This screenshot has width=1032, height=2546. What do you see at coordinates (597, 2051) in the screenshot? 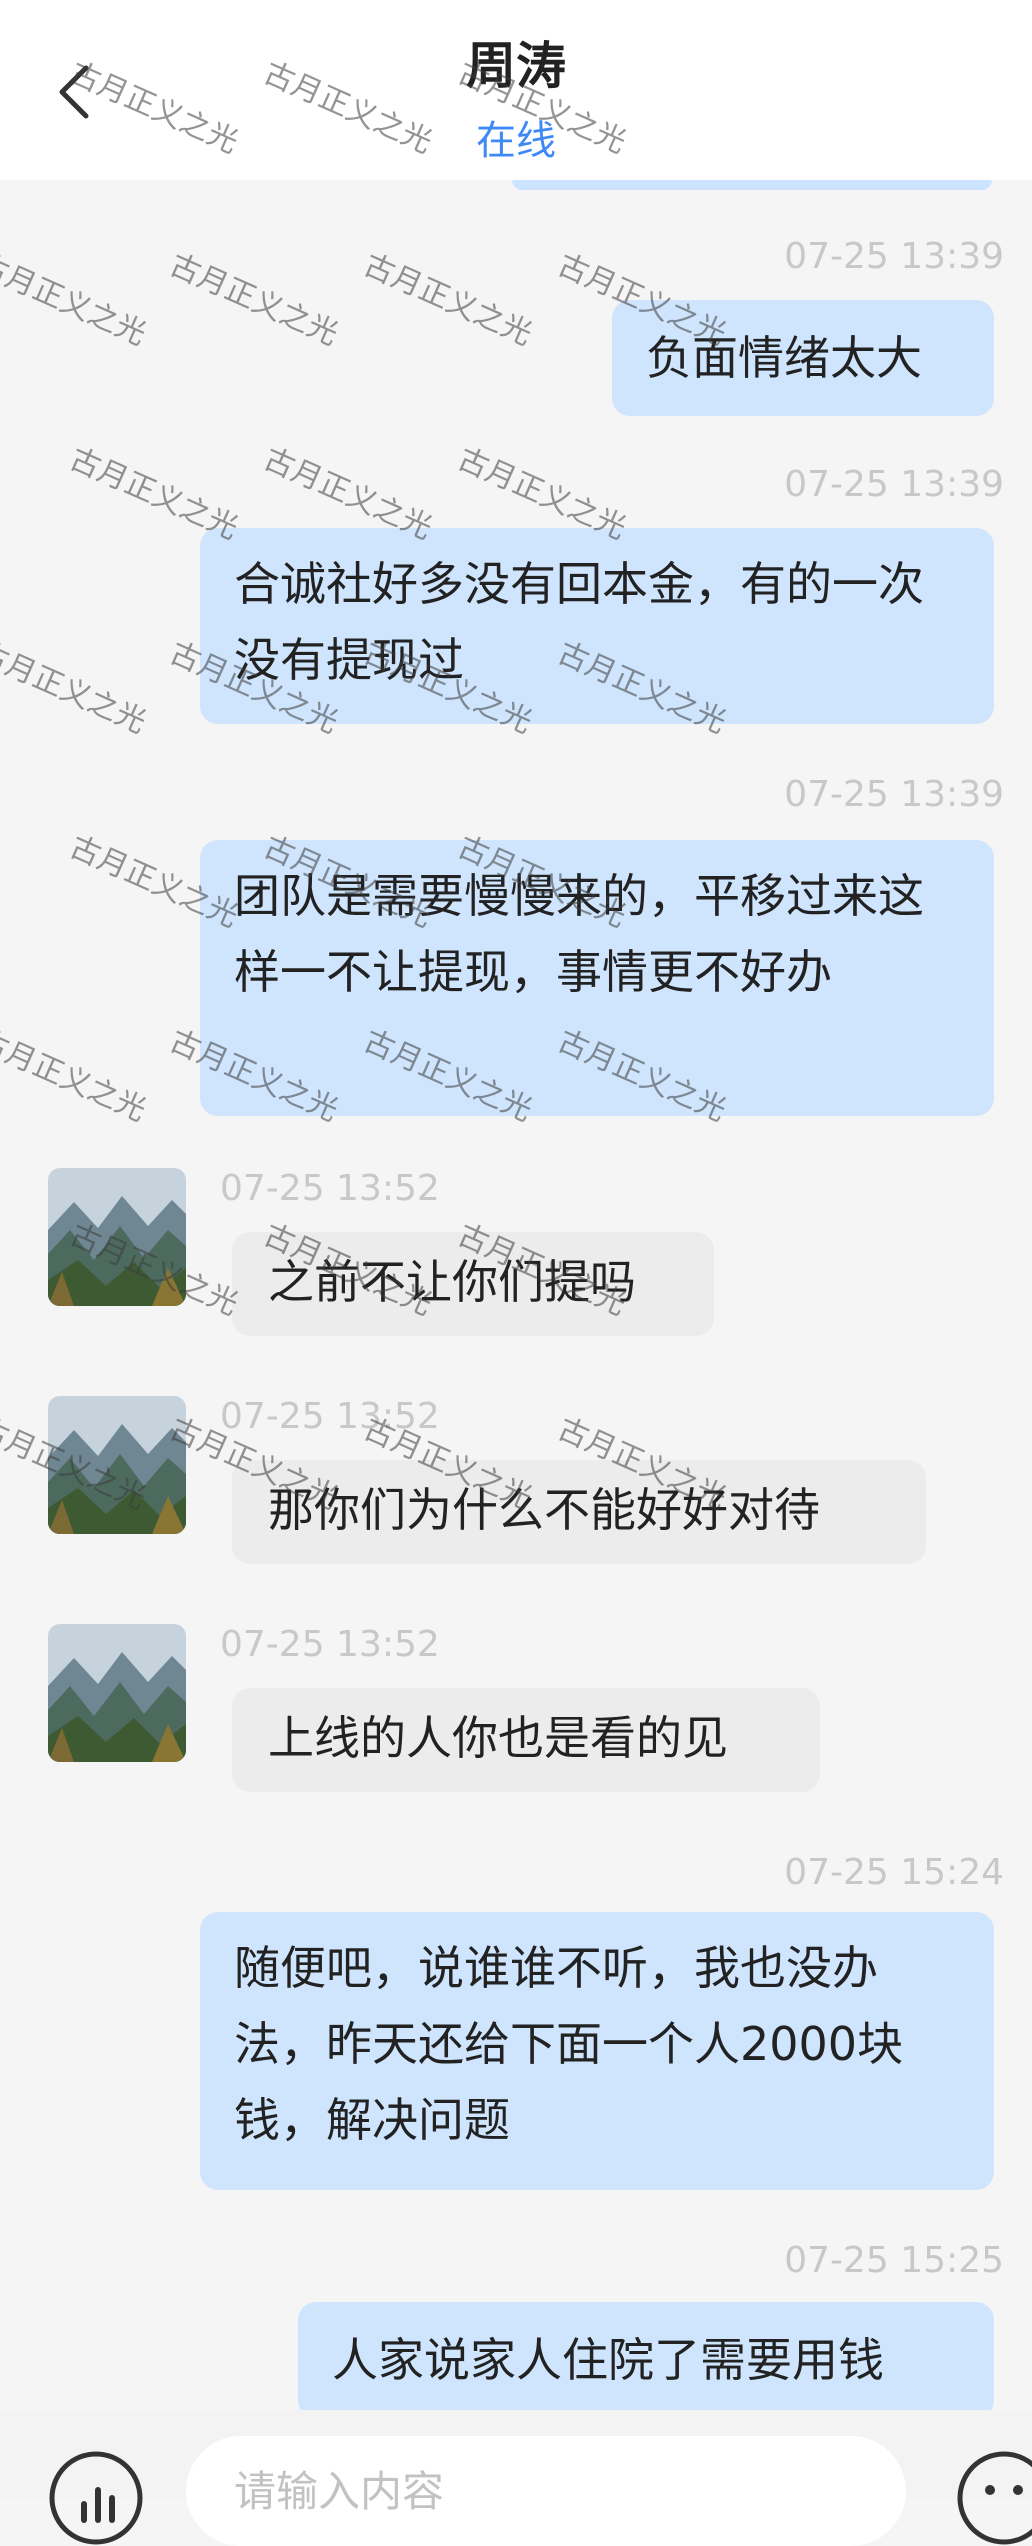
I see `outgoing-message: 随便吧，说谁谁不听，我也没办法，昨天还给下面一个人2000块钱，解决问题` at bounding box center [597, 2051].